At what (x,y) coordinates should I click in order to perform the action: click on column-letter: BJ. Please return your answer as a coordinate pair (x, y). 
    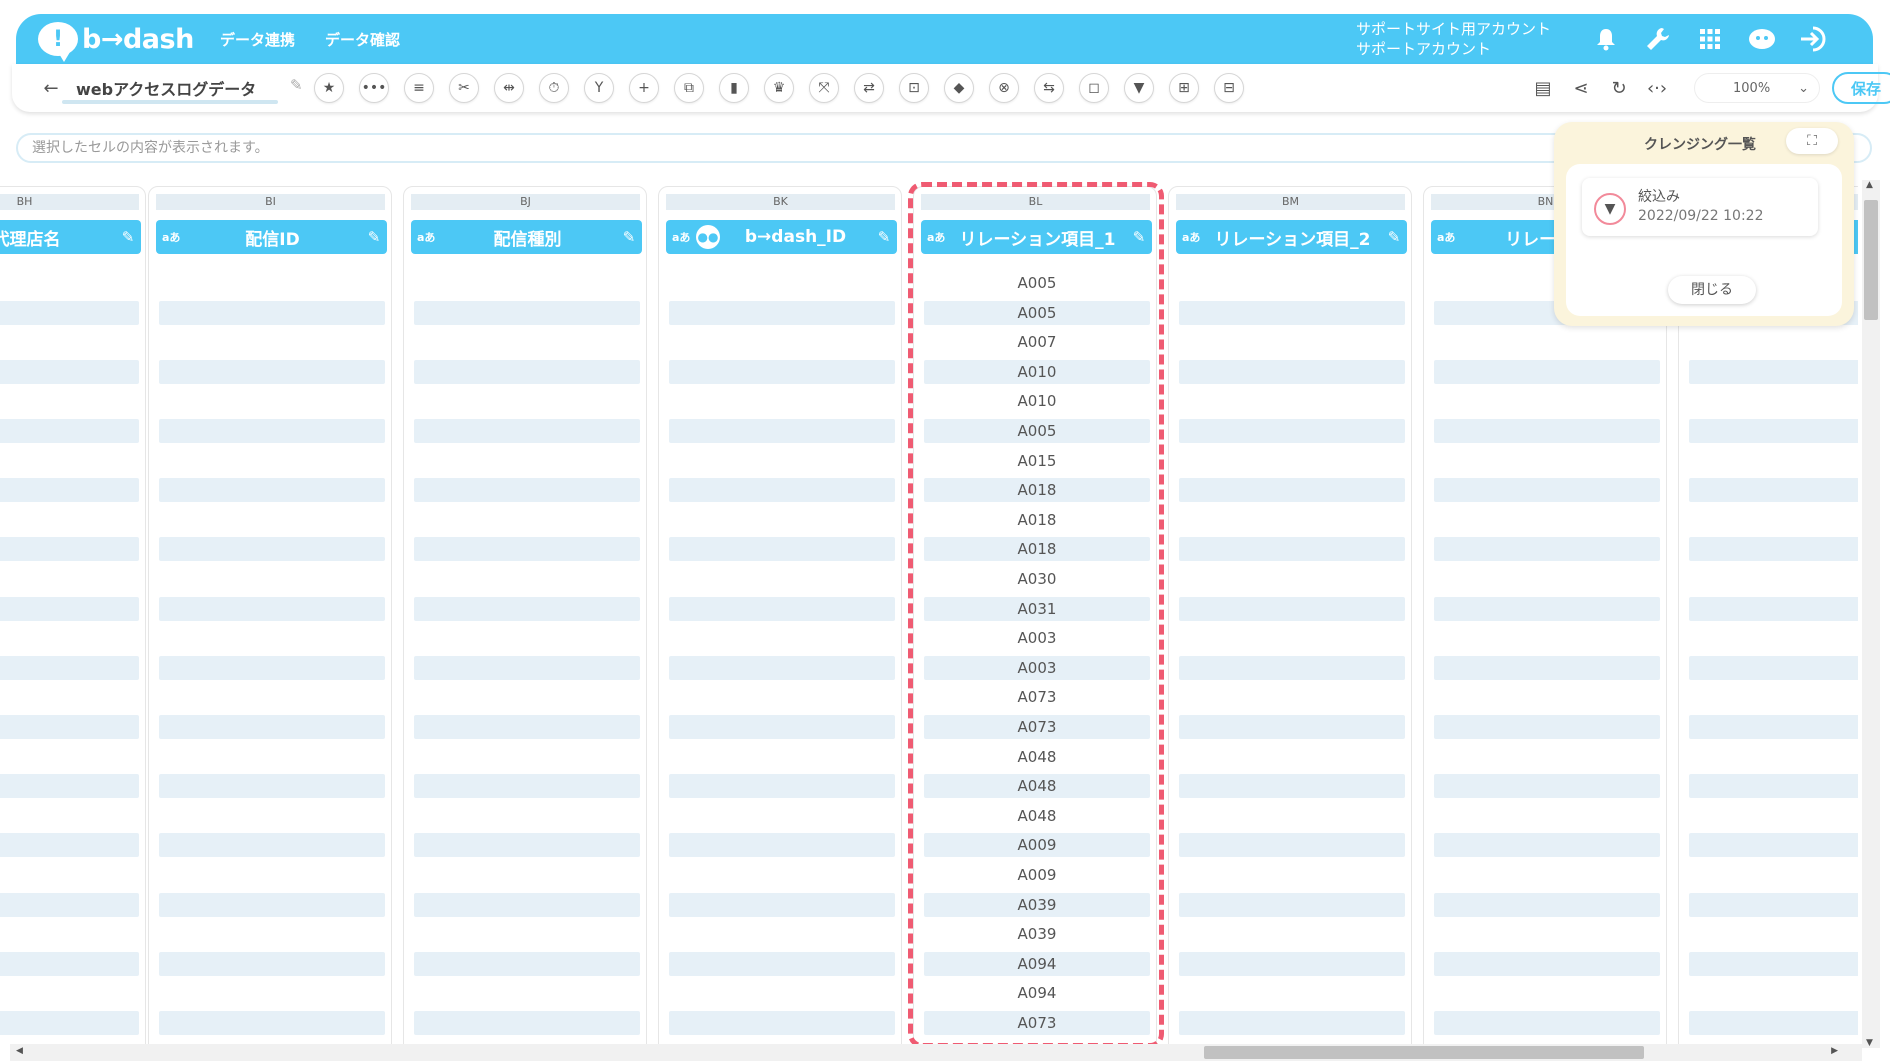
    Looking at the image, I should click on (525, 202).